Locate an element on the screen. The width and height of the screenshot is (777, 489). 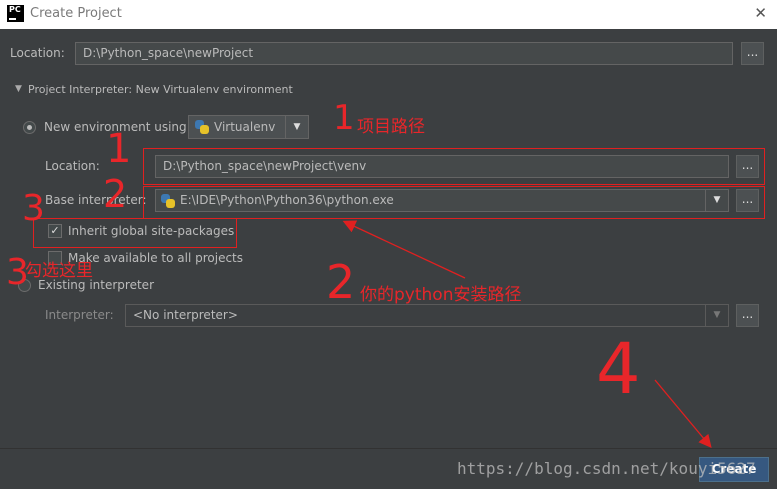
arrow-to-create-button is located at coordinates (683, 413).